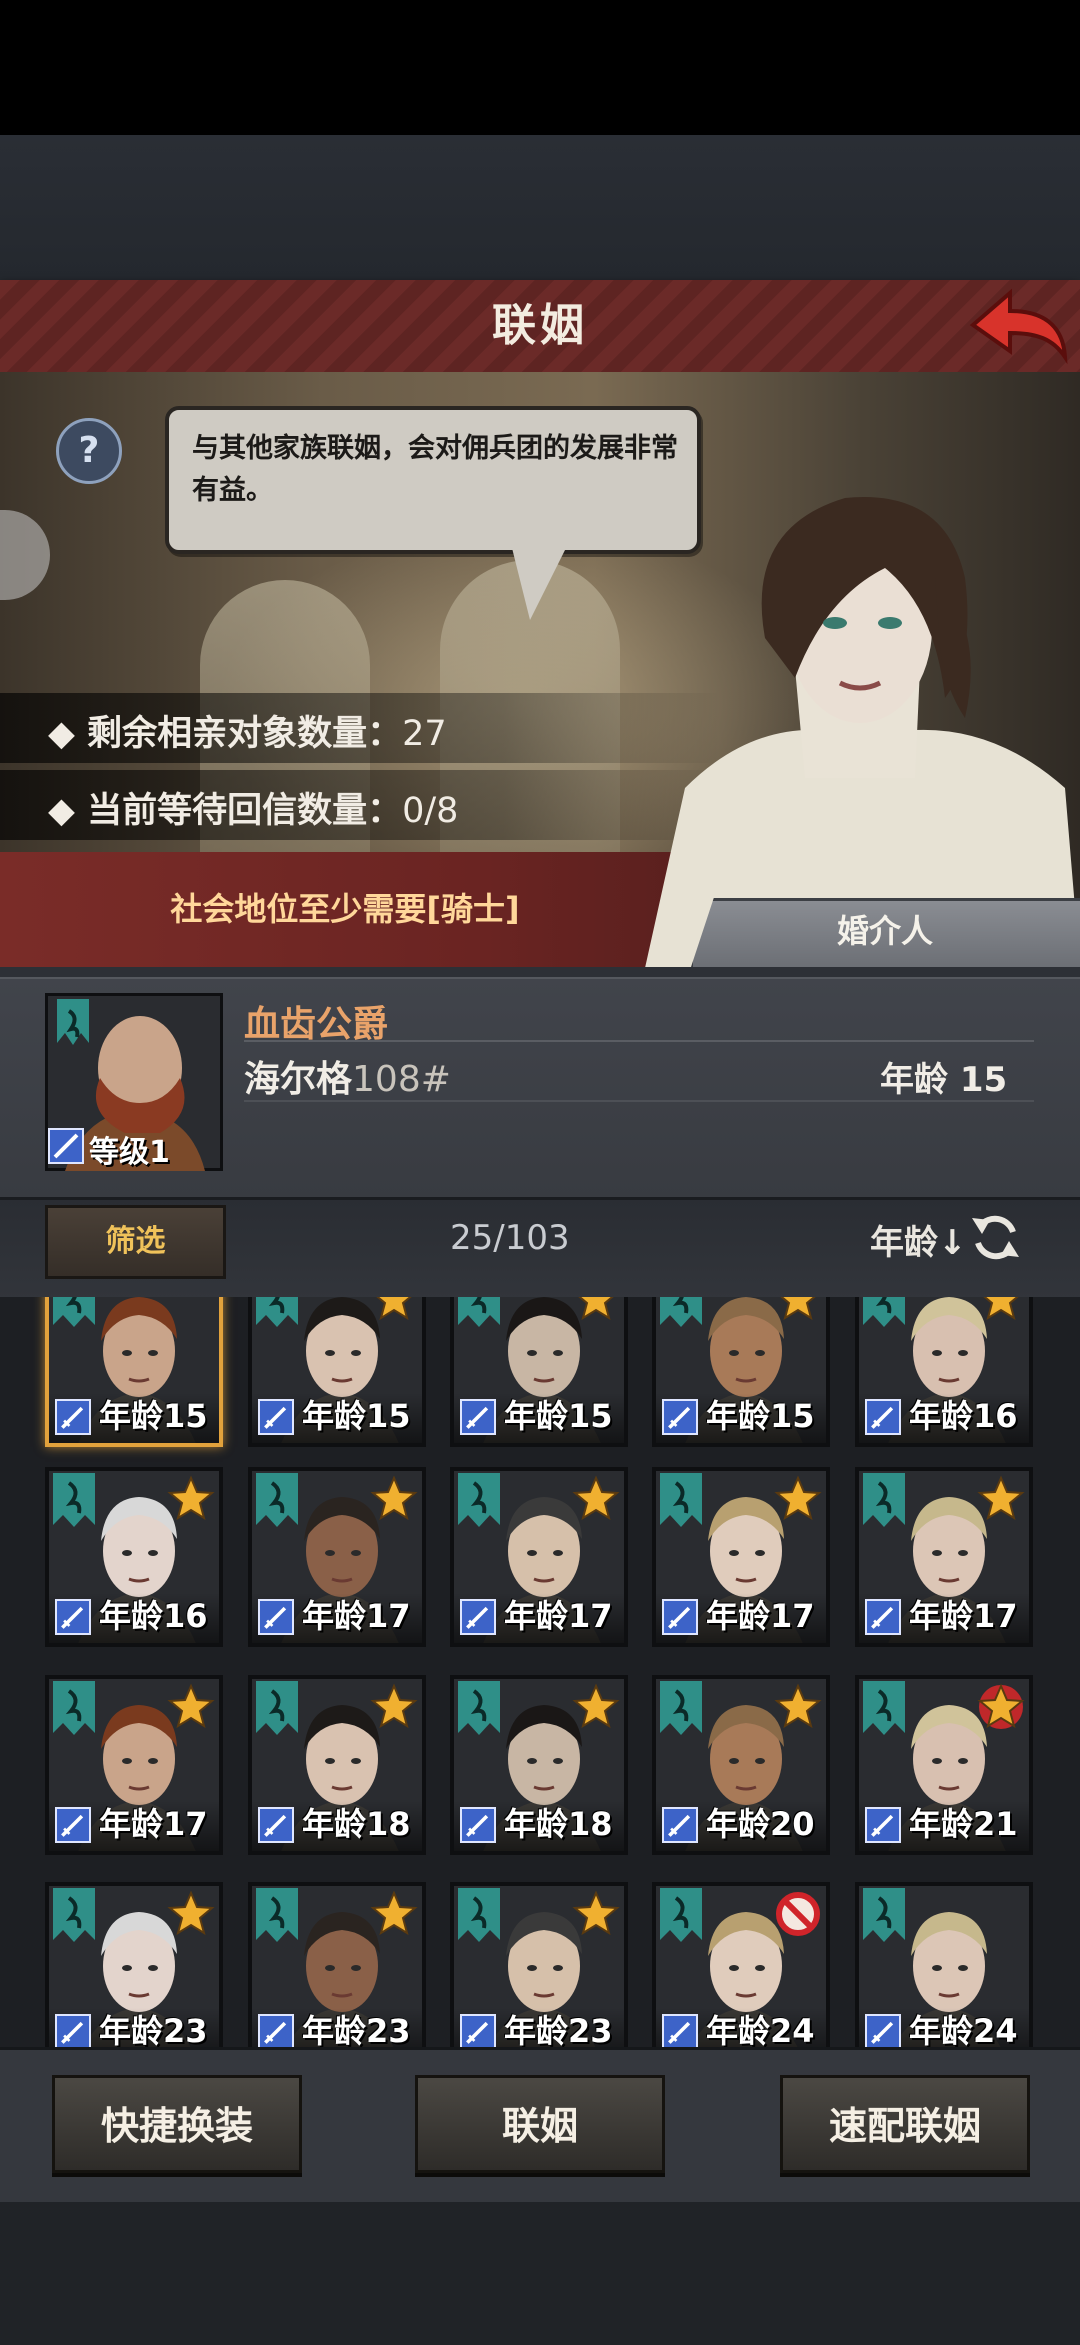  Describe the element at coordinates (134, 1082) in the screenshot. I see `selected-character-card: 等级1` at that location.